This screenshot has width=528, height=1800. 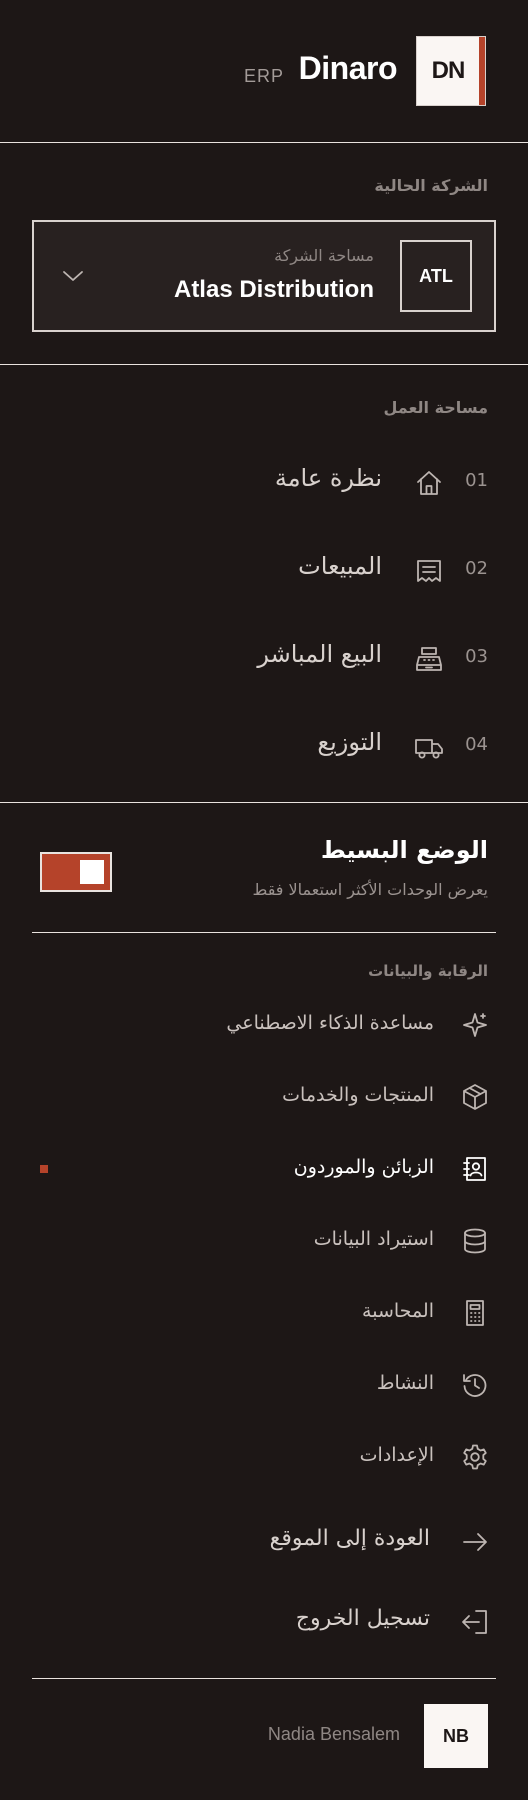 What do you see at coordinates (475, 1385) in the screenshot?
I see `history-icon` at bounding box center [475, 1385].